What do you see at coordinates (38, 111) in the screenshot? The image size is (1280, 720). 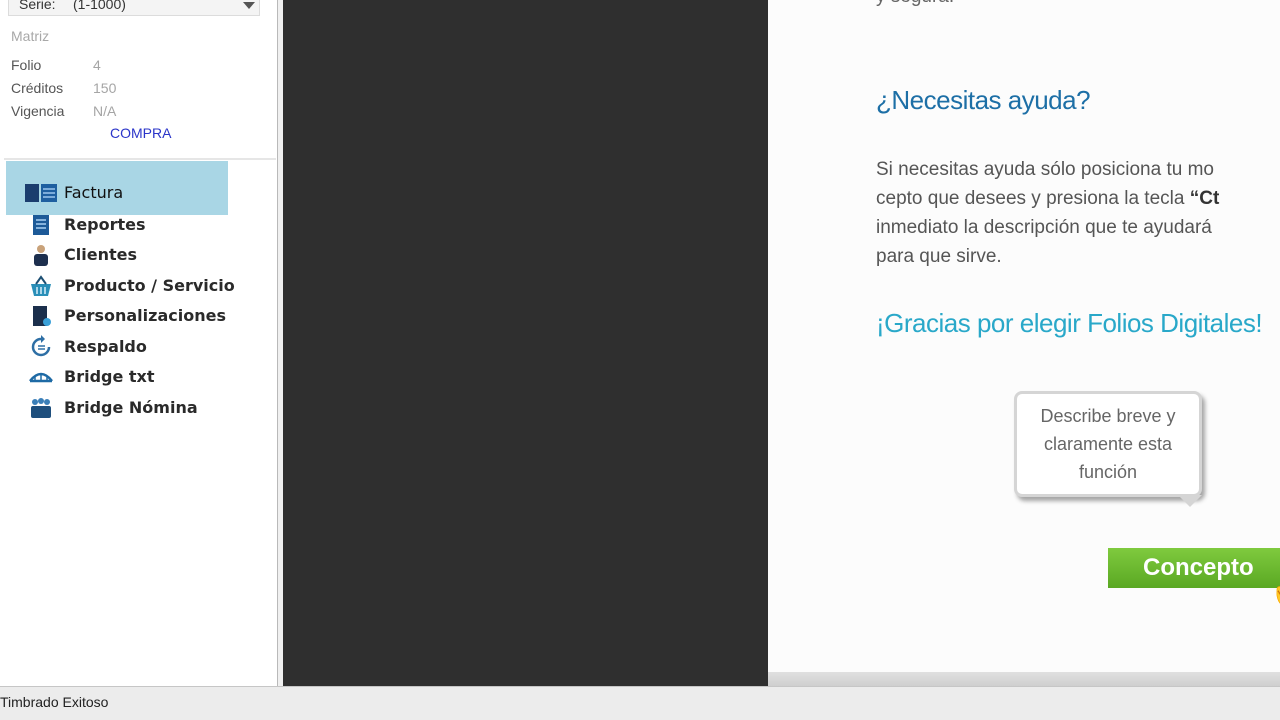 I see `vigencia-label: Vigencia` at bounding box center [38, 111].